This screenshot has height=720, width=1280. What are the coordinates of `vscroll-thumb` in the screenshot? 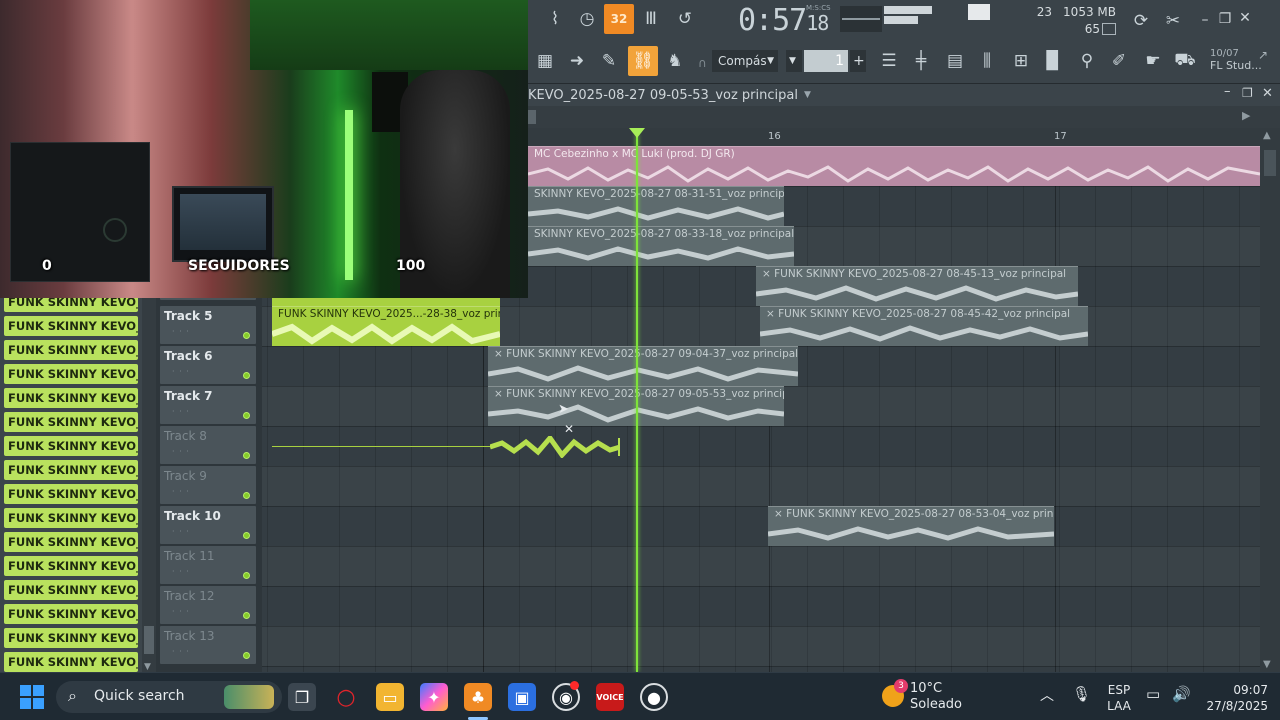 It's located at (1270, 163).